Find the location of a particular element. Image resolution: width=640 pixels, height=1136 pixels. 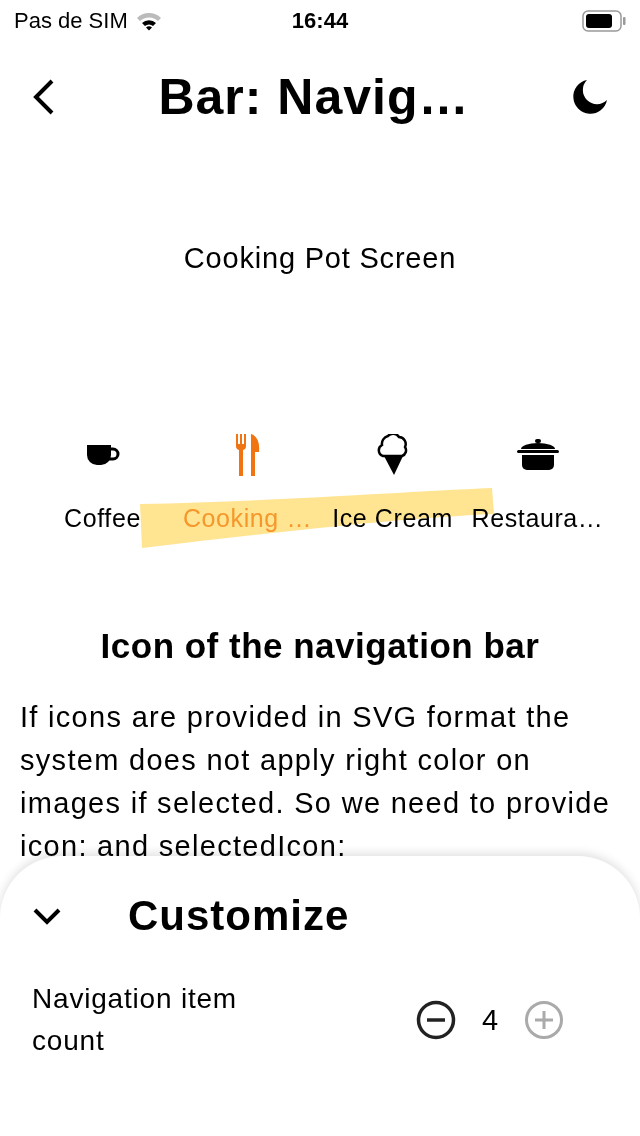

chevron-icon is located at coordinates (47, 916).